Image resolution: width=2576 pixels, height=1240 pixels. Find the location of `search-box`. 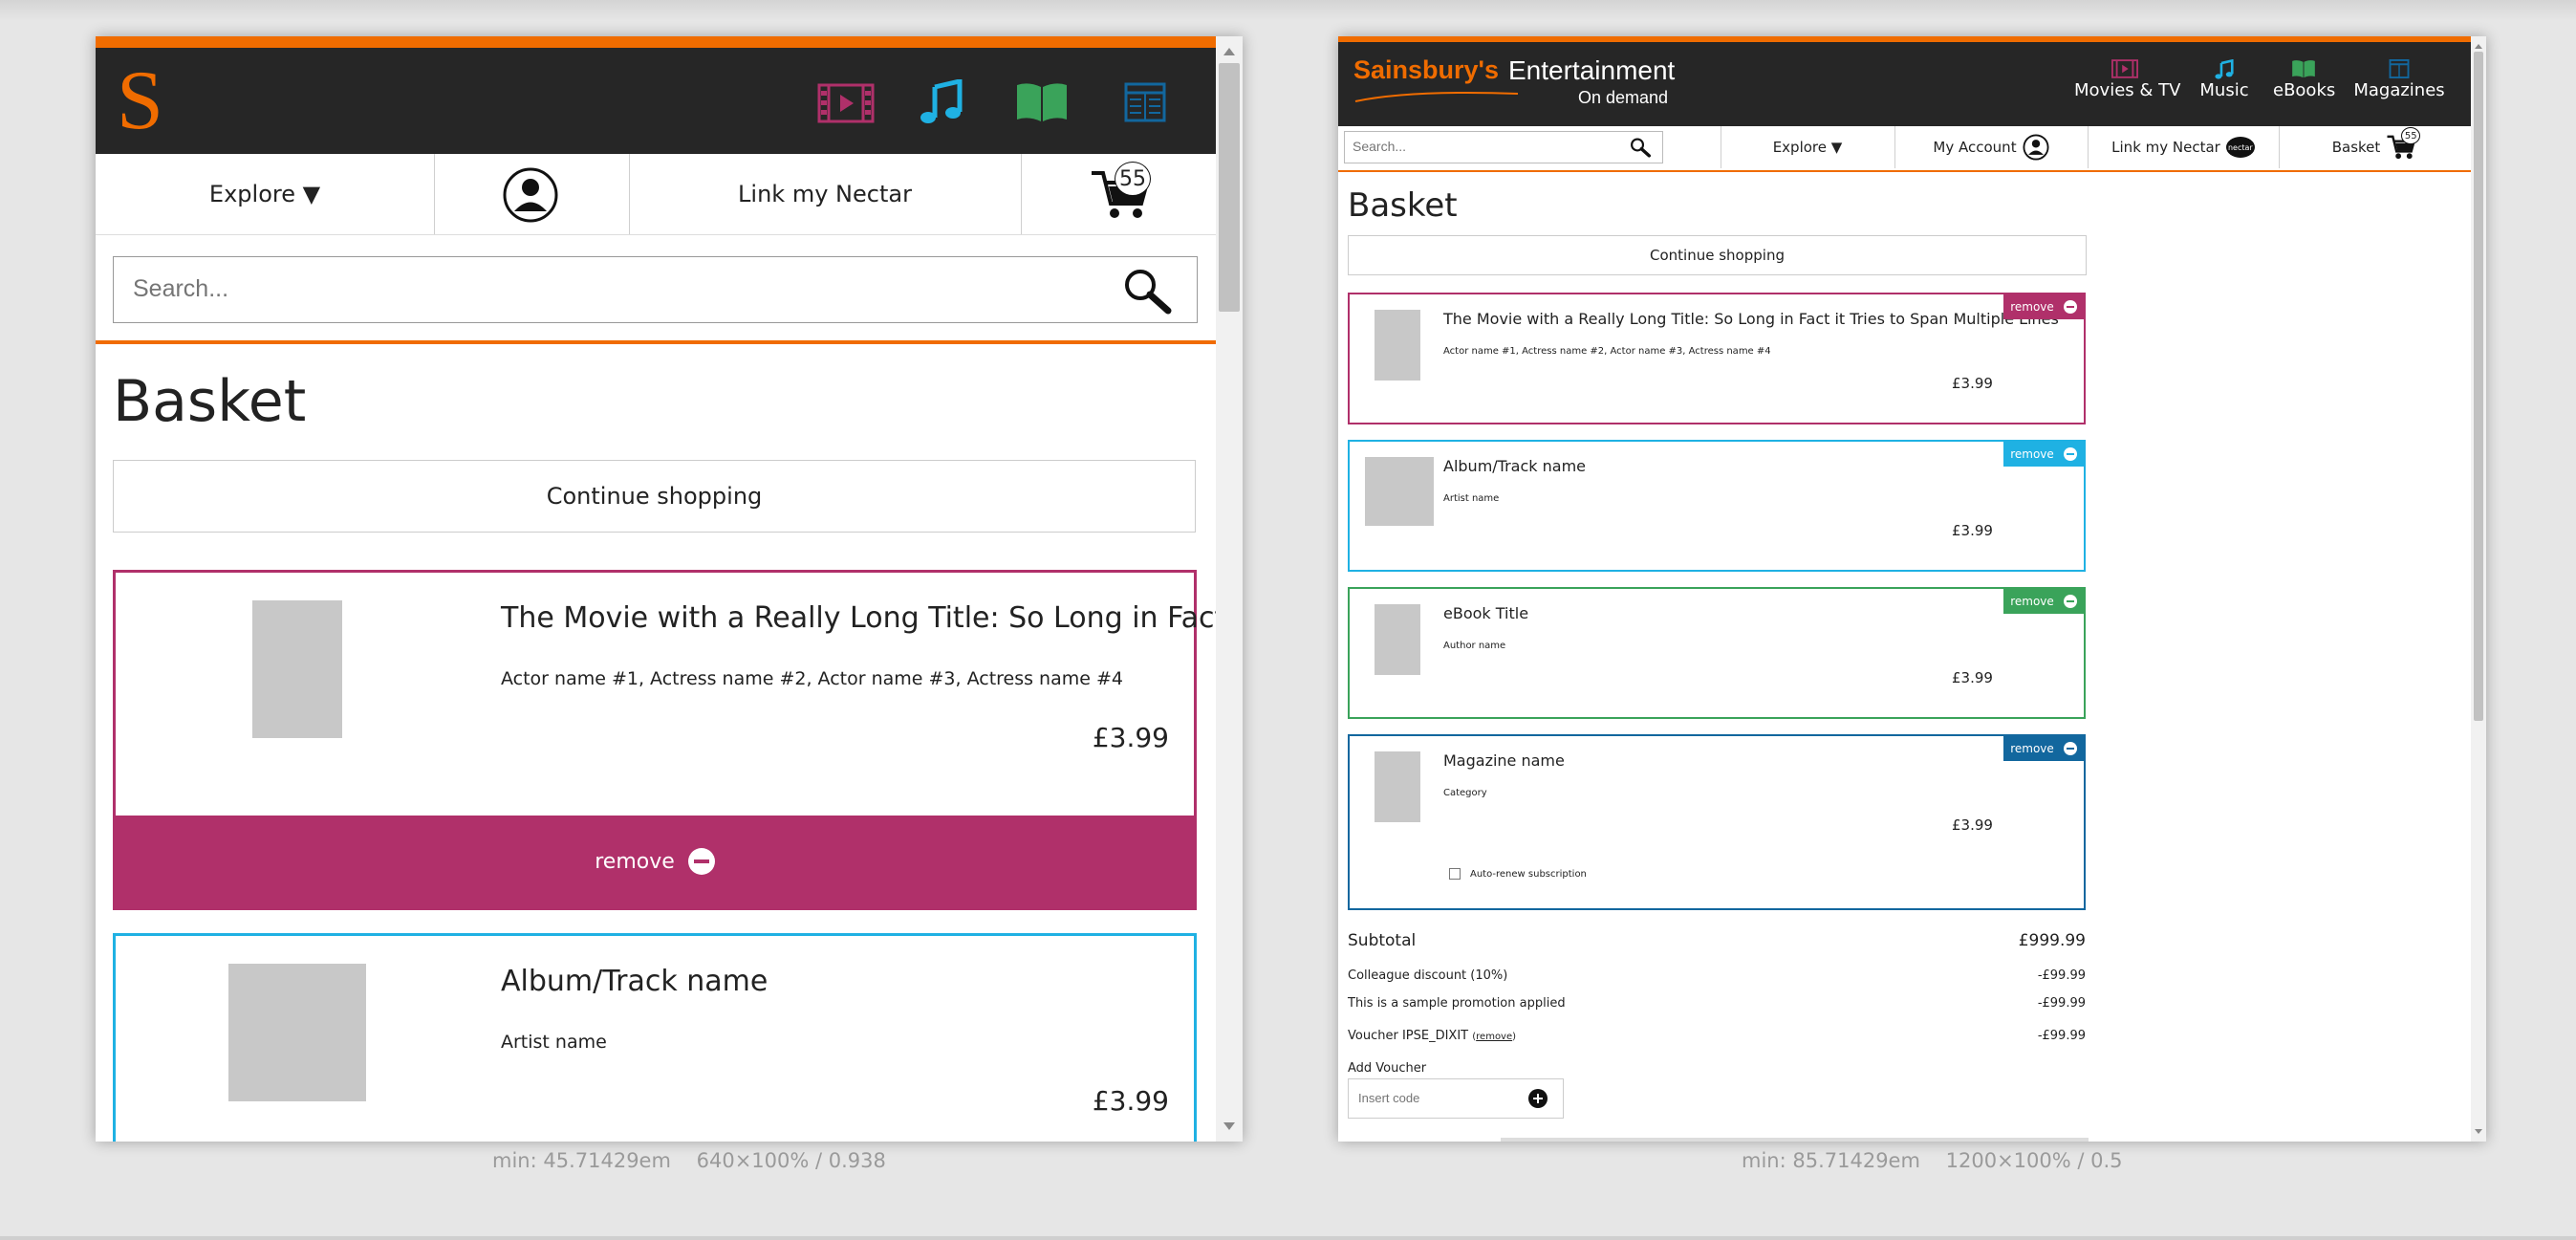

search-box is located at coordinates (655, 289).